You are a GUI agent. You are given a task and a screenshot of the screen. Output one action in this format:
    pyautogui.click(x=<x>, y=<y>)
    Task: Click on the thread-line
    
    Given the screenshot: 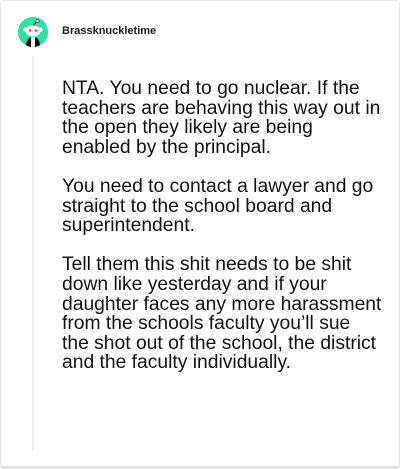 What is the action you would take?
    pyautogui.click(x=33, y=253)
    